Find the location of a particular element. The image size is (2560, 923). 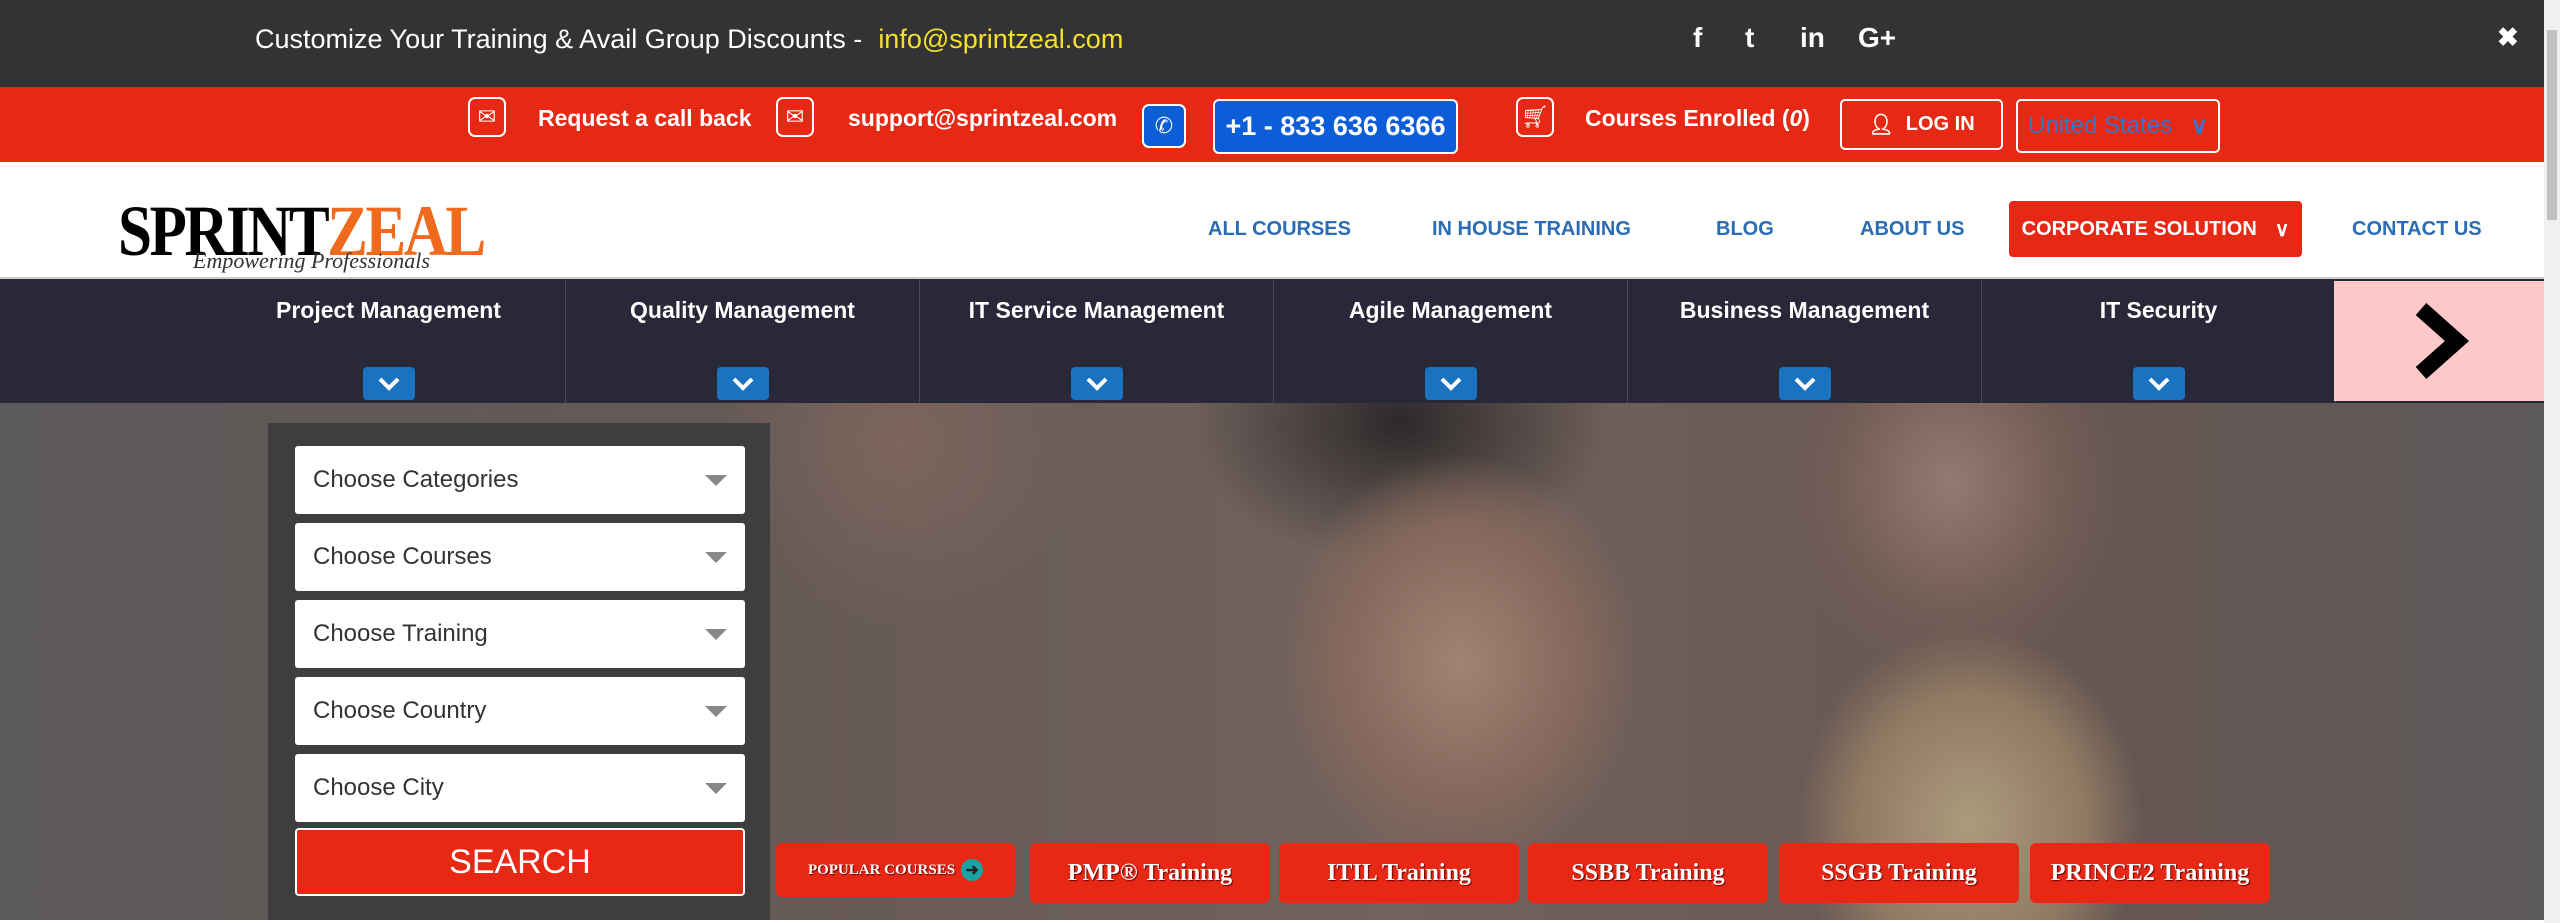

google-plus-icon: G+ is located at coordinates (1877, 38).